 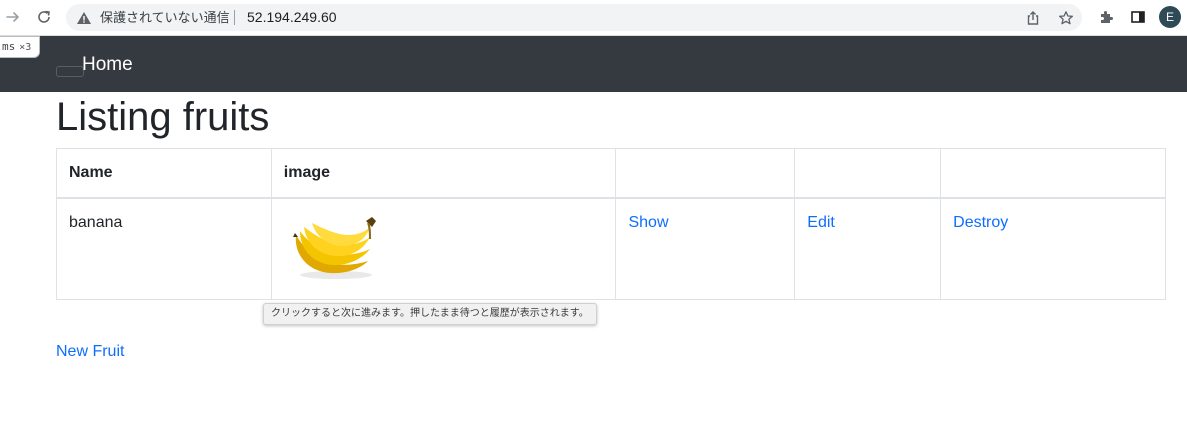 I want to click on fruit-name-cell: banana, so click(x=164, y=248).